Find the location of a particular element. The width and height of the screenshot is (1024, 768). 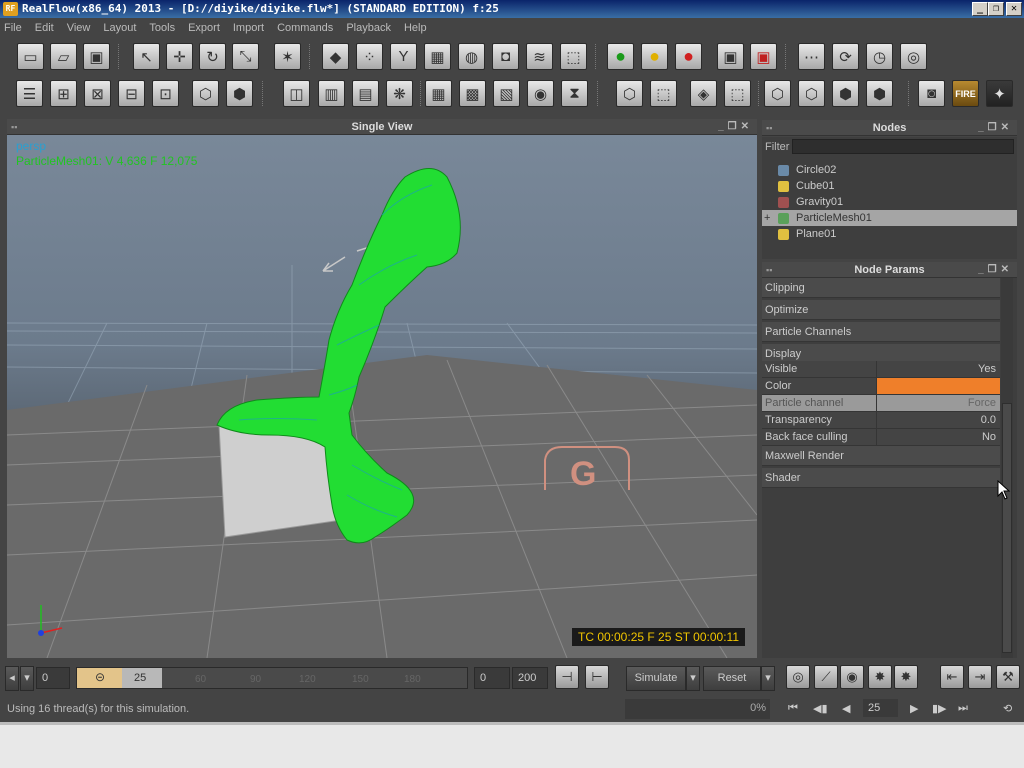

fire-icon: FIRE is located at coordinates (965, 93).